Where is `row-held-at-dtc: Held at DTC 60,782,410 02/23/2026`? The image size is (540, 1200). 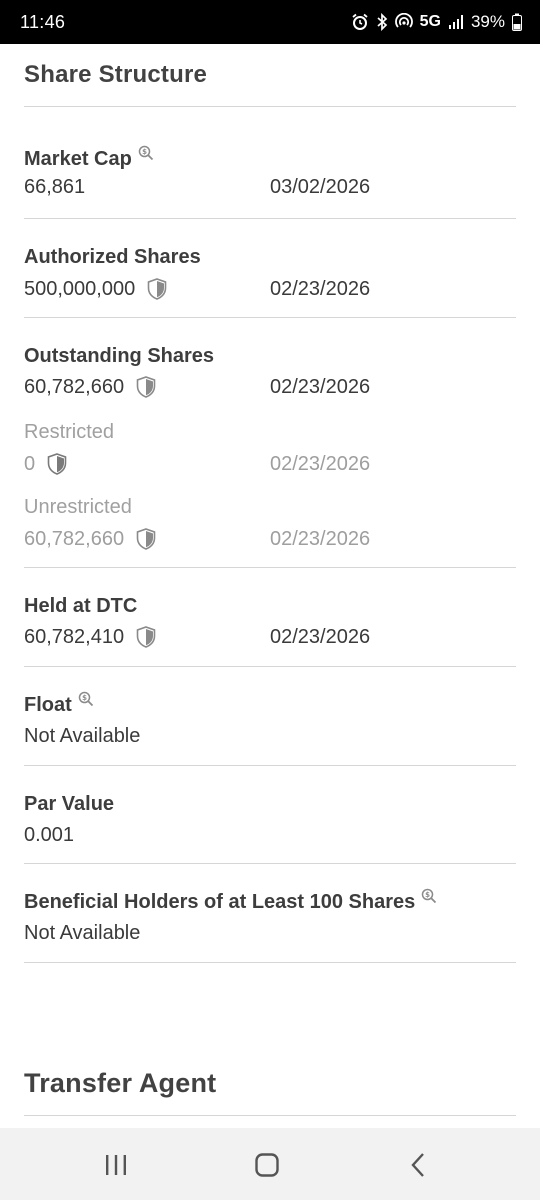 row-held-at-dtc: Held at DTC 60,782,410 02/23/2026 is located at coordinates (270, 617).